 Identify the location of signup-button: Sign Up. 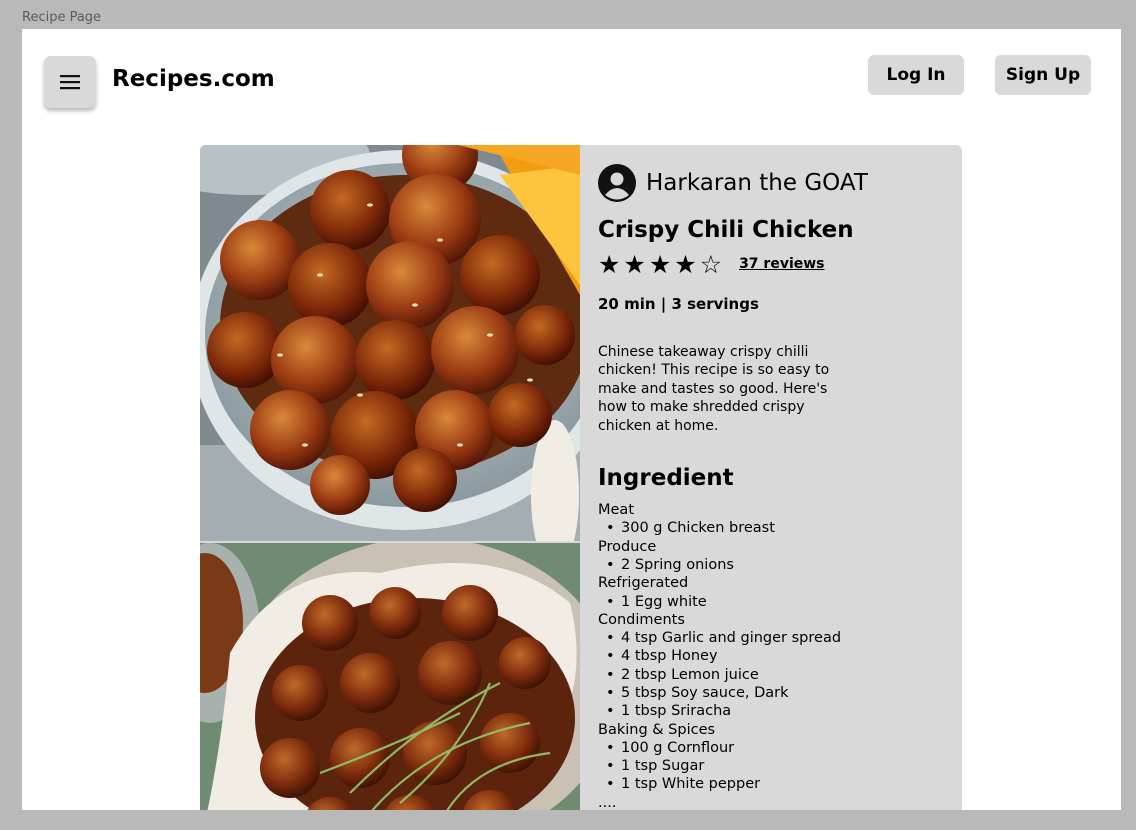
(1043, 75).